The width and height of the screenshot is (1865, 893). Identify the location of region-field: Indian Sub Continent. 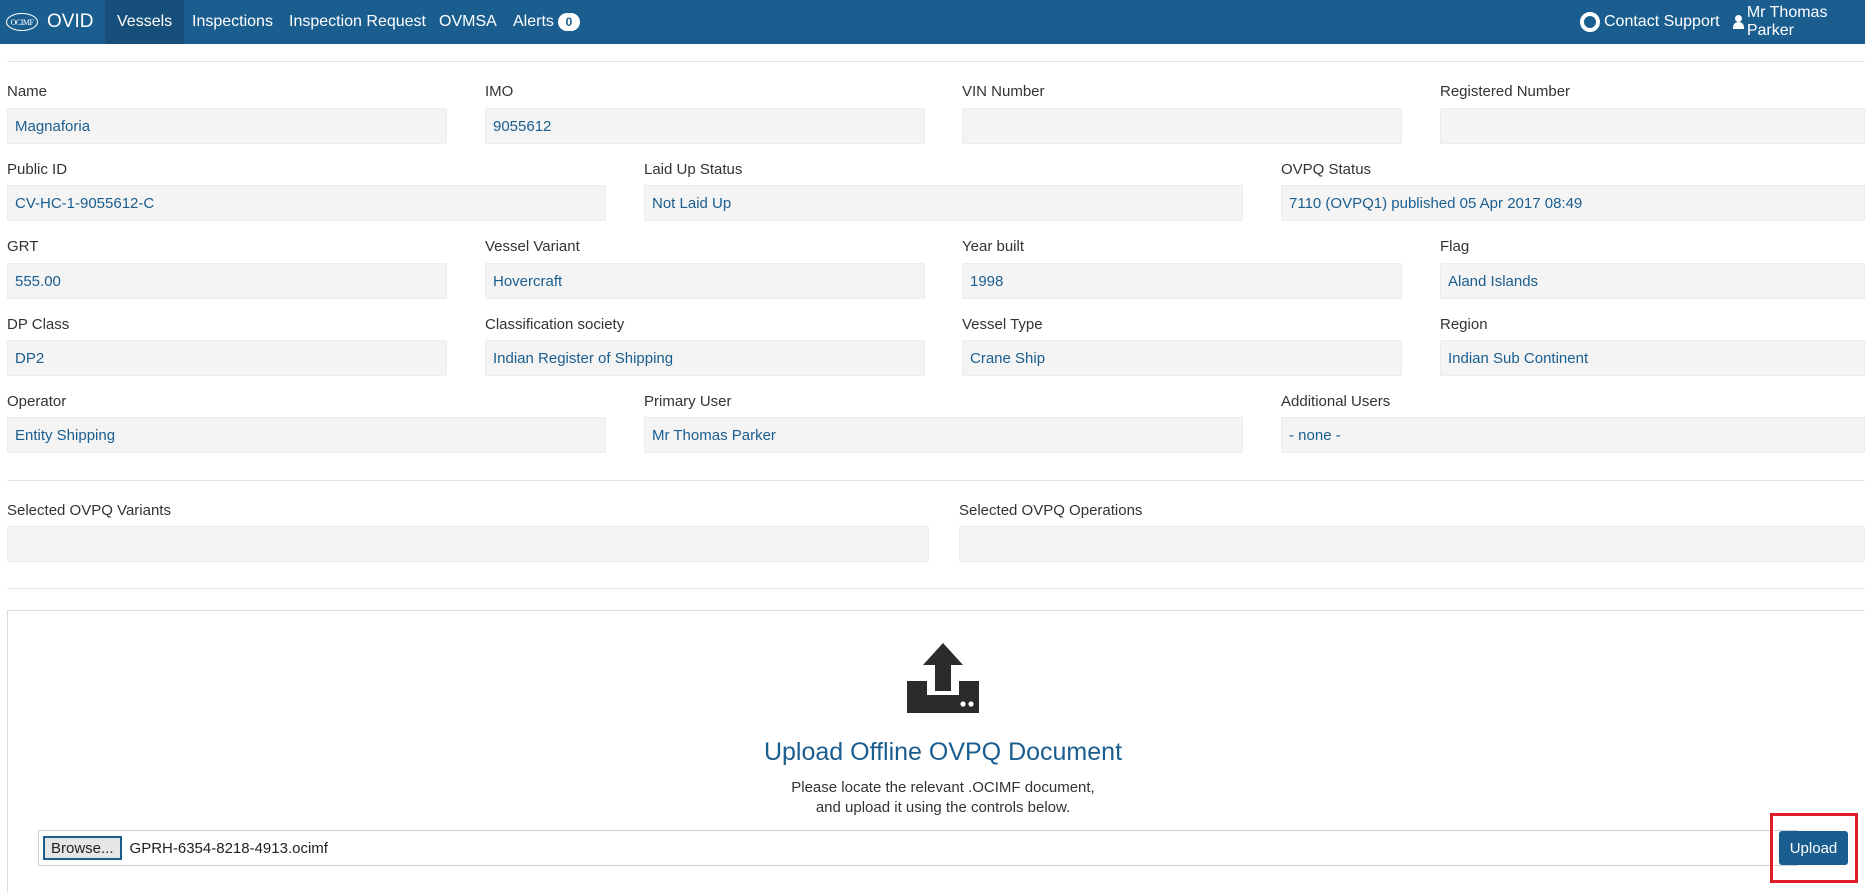
(1652, 358).